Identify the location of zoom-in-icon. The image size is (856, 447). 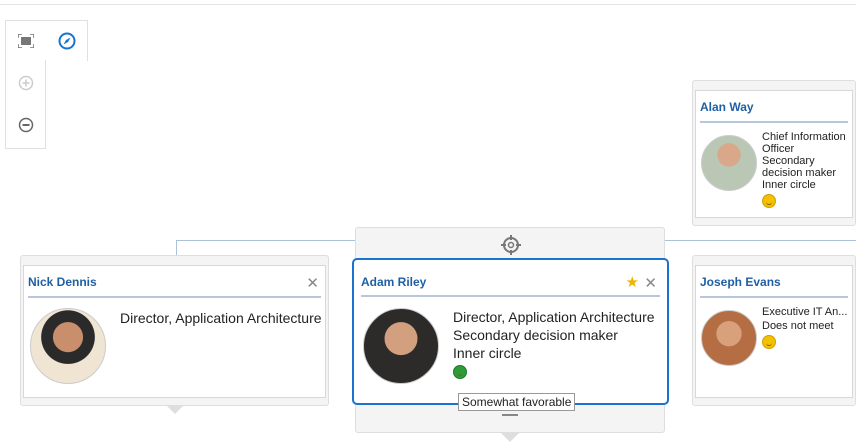
(26, 83).